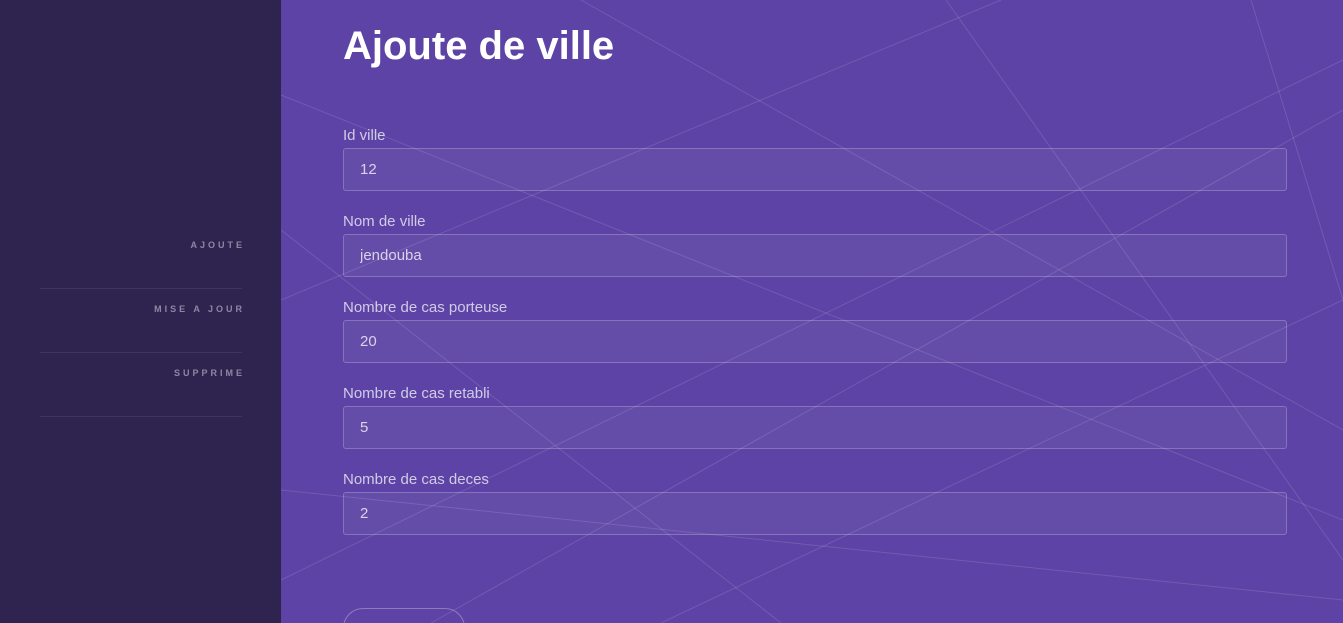 The image size is (1343, 623). I want to click on field-id-ville: Id ville, so click(815, 159).